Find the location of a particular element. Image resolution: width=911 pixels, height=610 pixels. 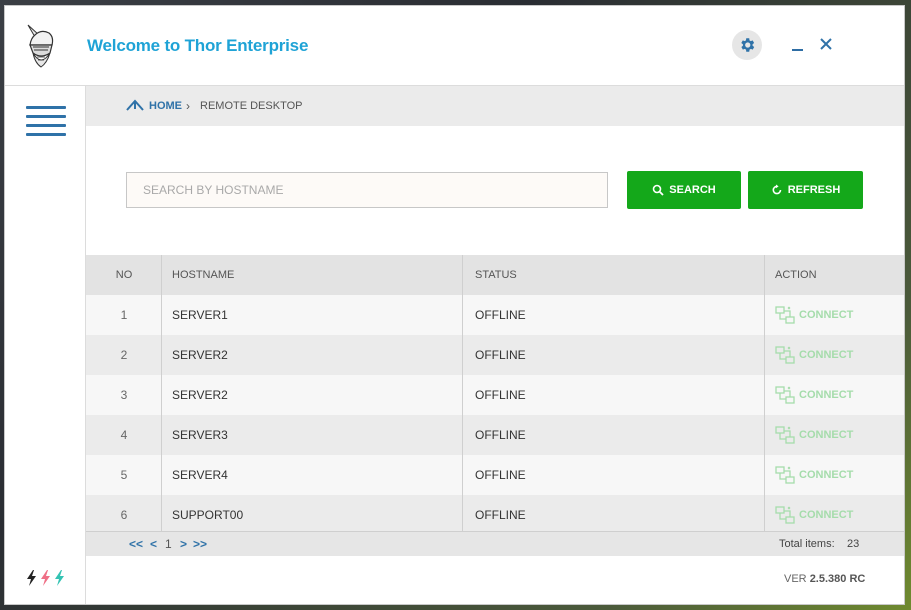

row-hostname: SERVER1 is located at coordinates (200, 315).